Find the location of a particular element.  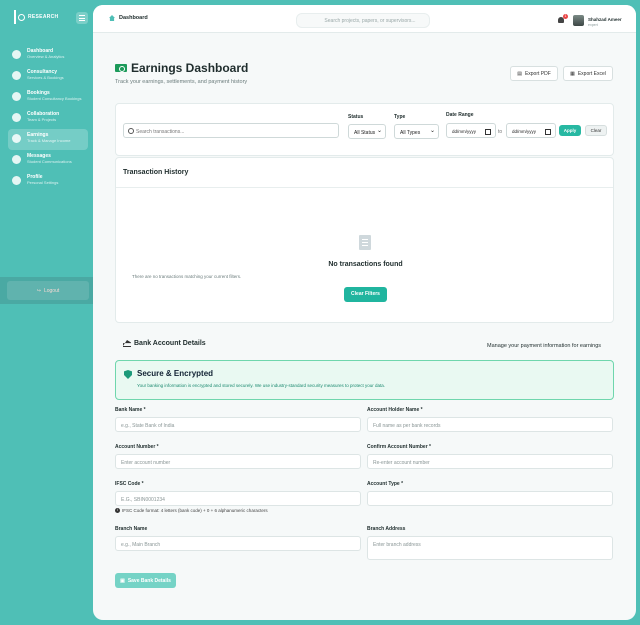

excel-icon: ▦ is located at coordinates (572, 73).